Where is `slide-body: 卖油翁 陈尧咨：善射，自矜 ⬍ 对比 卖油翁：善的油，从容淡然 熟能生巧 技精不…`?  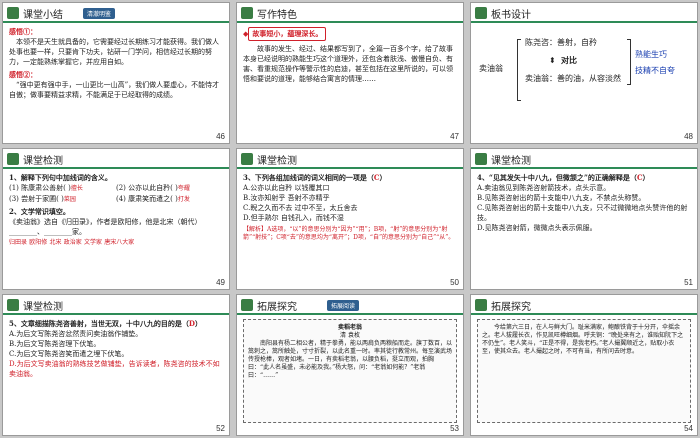 slide-body: 卖油翁 陈尧咨：善射，自矜 ⬍ 对比 卖油翁：善的油，从容淡然 熟能生巧 技精不… is located at coordinates (584, 79).